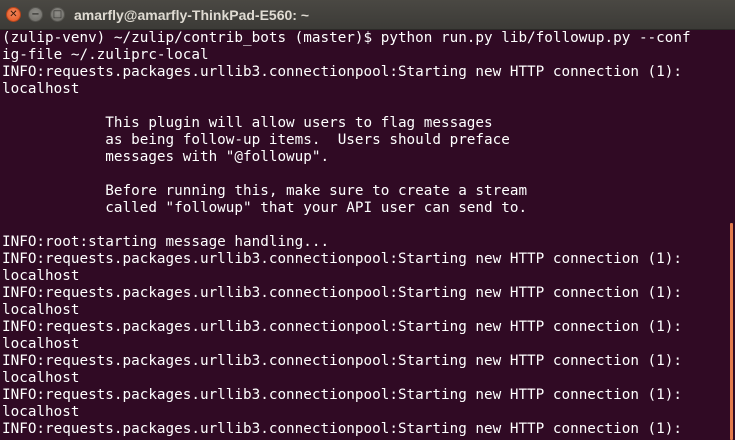 This screenshot has height=440, width=735. I want to click on minimize-button: −, so click(35, 14).